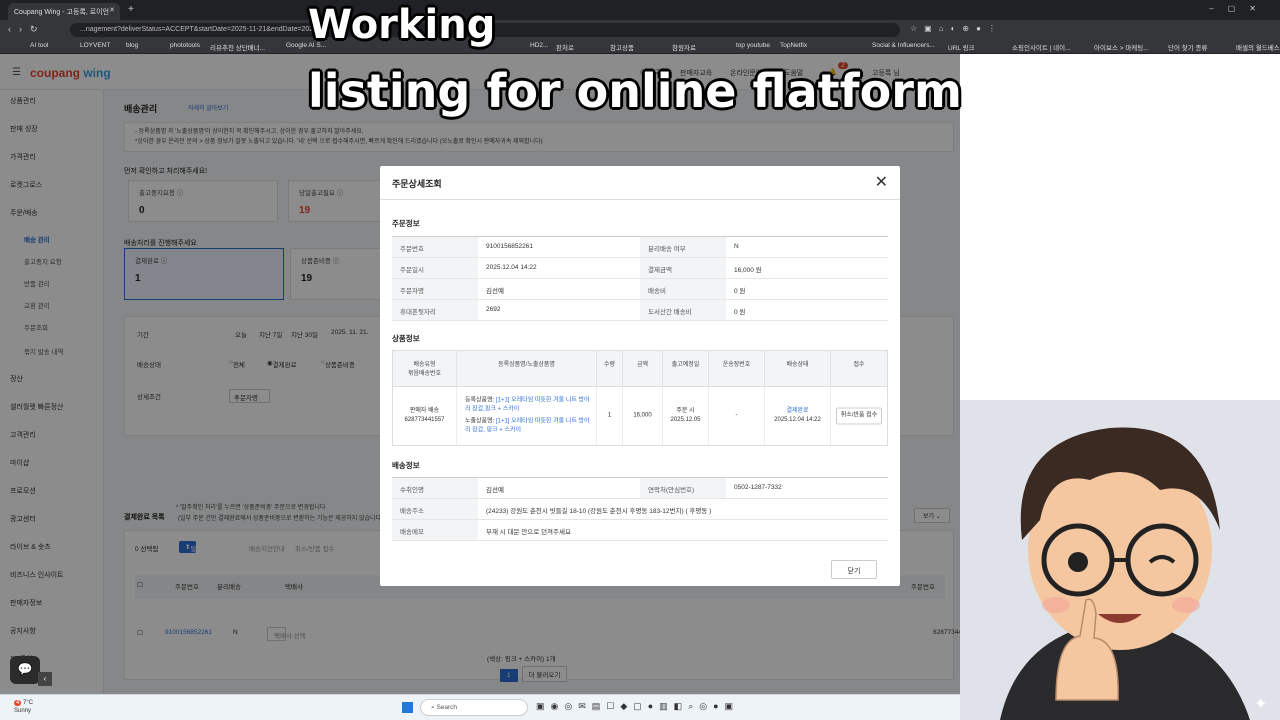 This screenshot has width=1280, height=720. Describe the element at coordinates (1188, 47) in the screenshot. I see `bookmark-item: 단어 찾기 종류` at that location.